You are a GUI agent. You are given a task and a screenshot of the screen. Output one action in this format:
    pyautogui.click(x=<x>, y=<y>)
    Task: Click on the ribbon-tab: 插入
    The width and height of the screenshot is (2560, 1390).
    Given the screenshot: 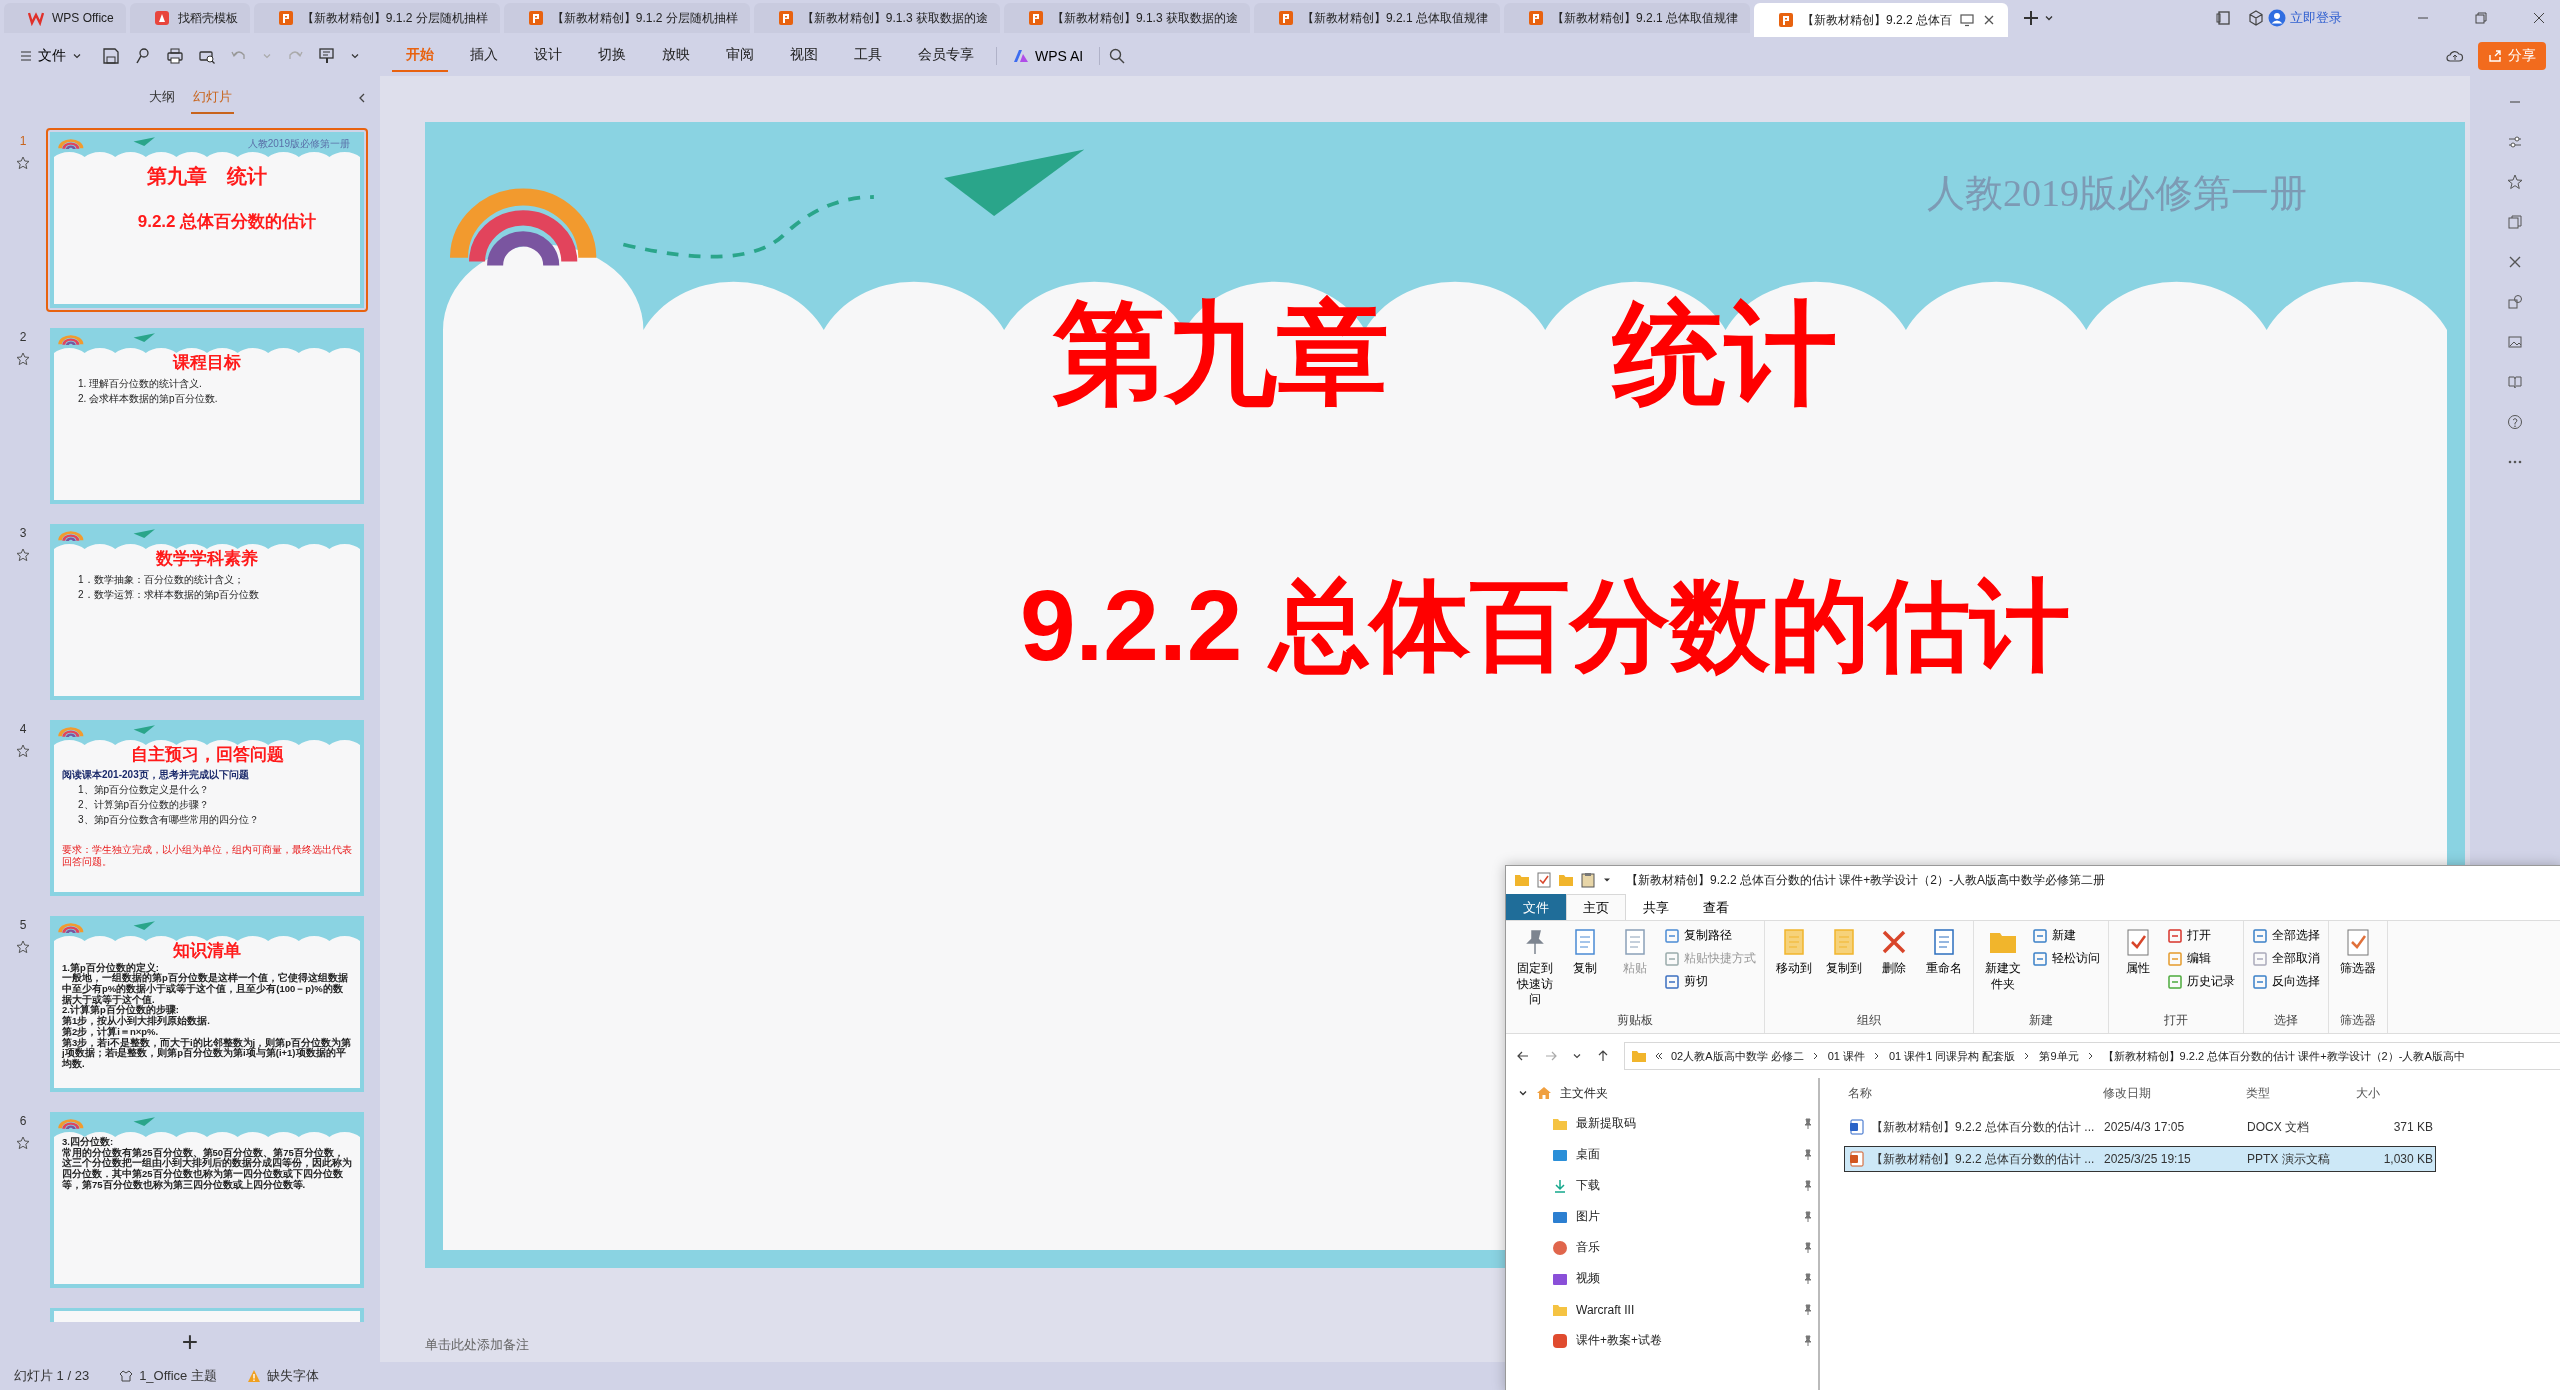 What is the action you would take?
    pyautogui.click(x=484, y=56)
    